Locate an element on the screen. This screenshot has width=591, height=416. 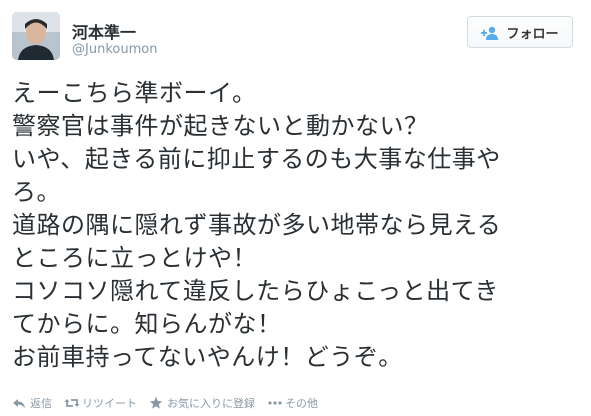
tweet-line: てからに。知らんがな！ is located at coordinates (147, 324).